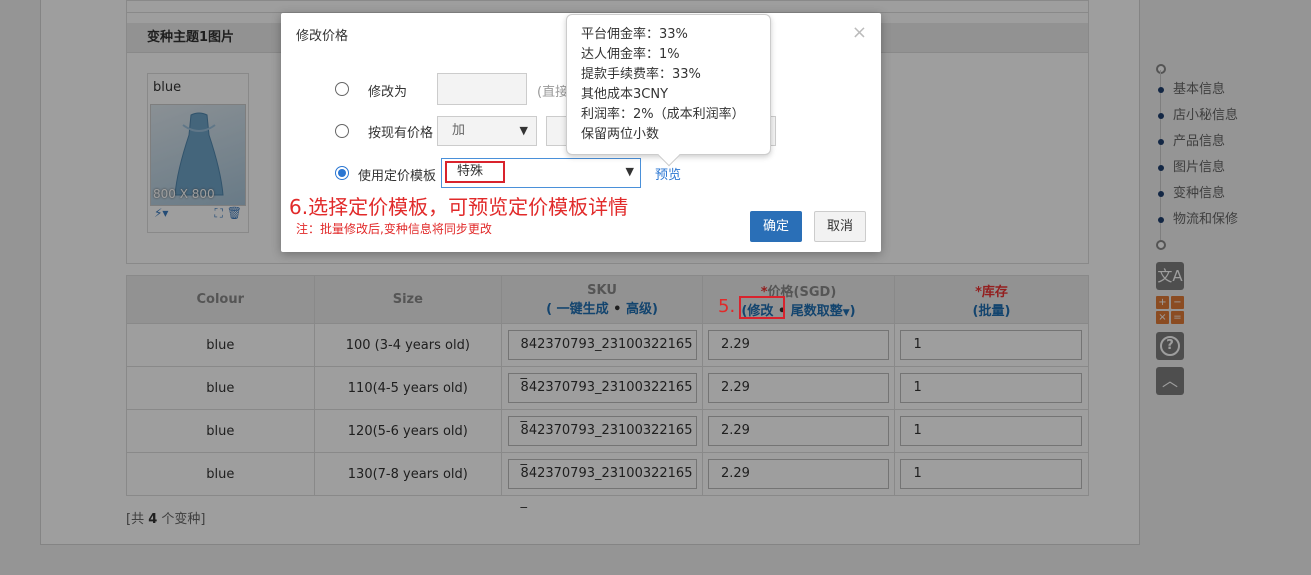 The image size is (1311, 575). Describe the element at coordinates (342, 89) in the screenshot. I see `radio-modify-to` at that location.